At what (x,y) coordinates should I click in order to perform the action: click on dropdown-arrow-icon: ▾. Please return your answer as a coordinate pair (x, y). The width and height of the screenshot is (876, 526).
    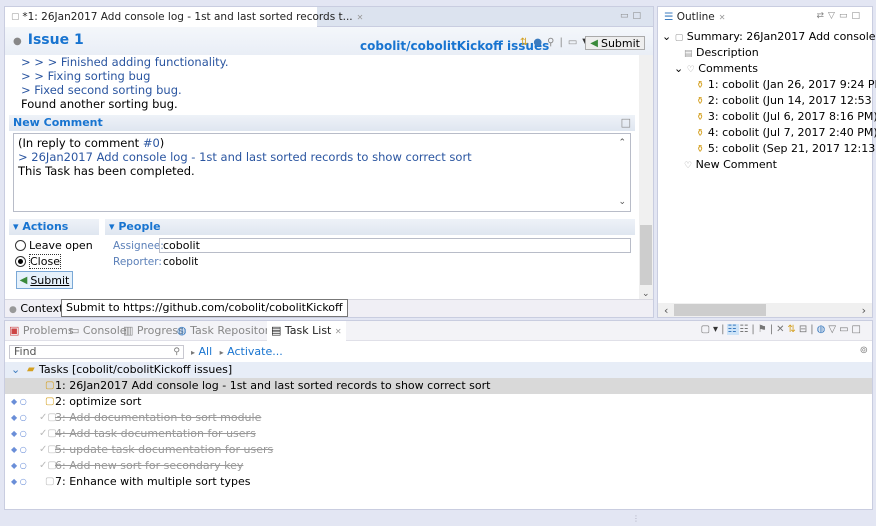
    Looking at the image, I should click on (717, 329).